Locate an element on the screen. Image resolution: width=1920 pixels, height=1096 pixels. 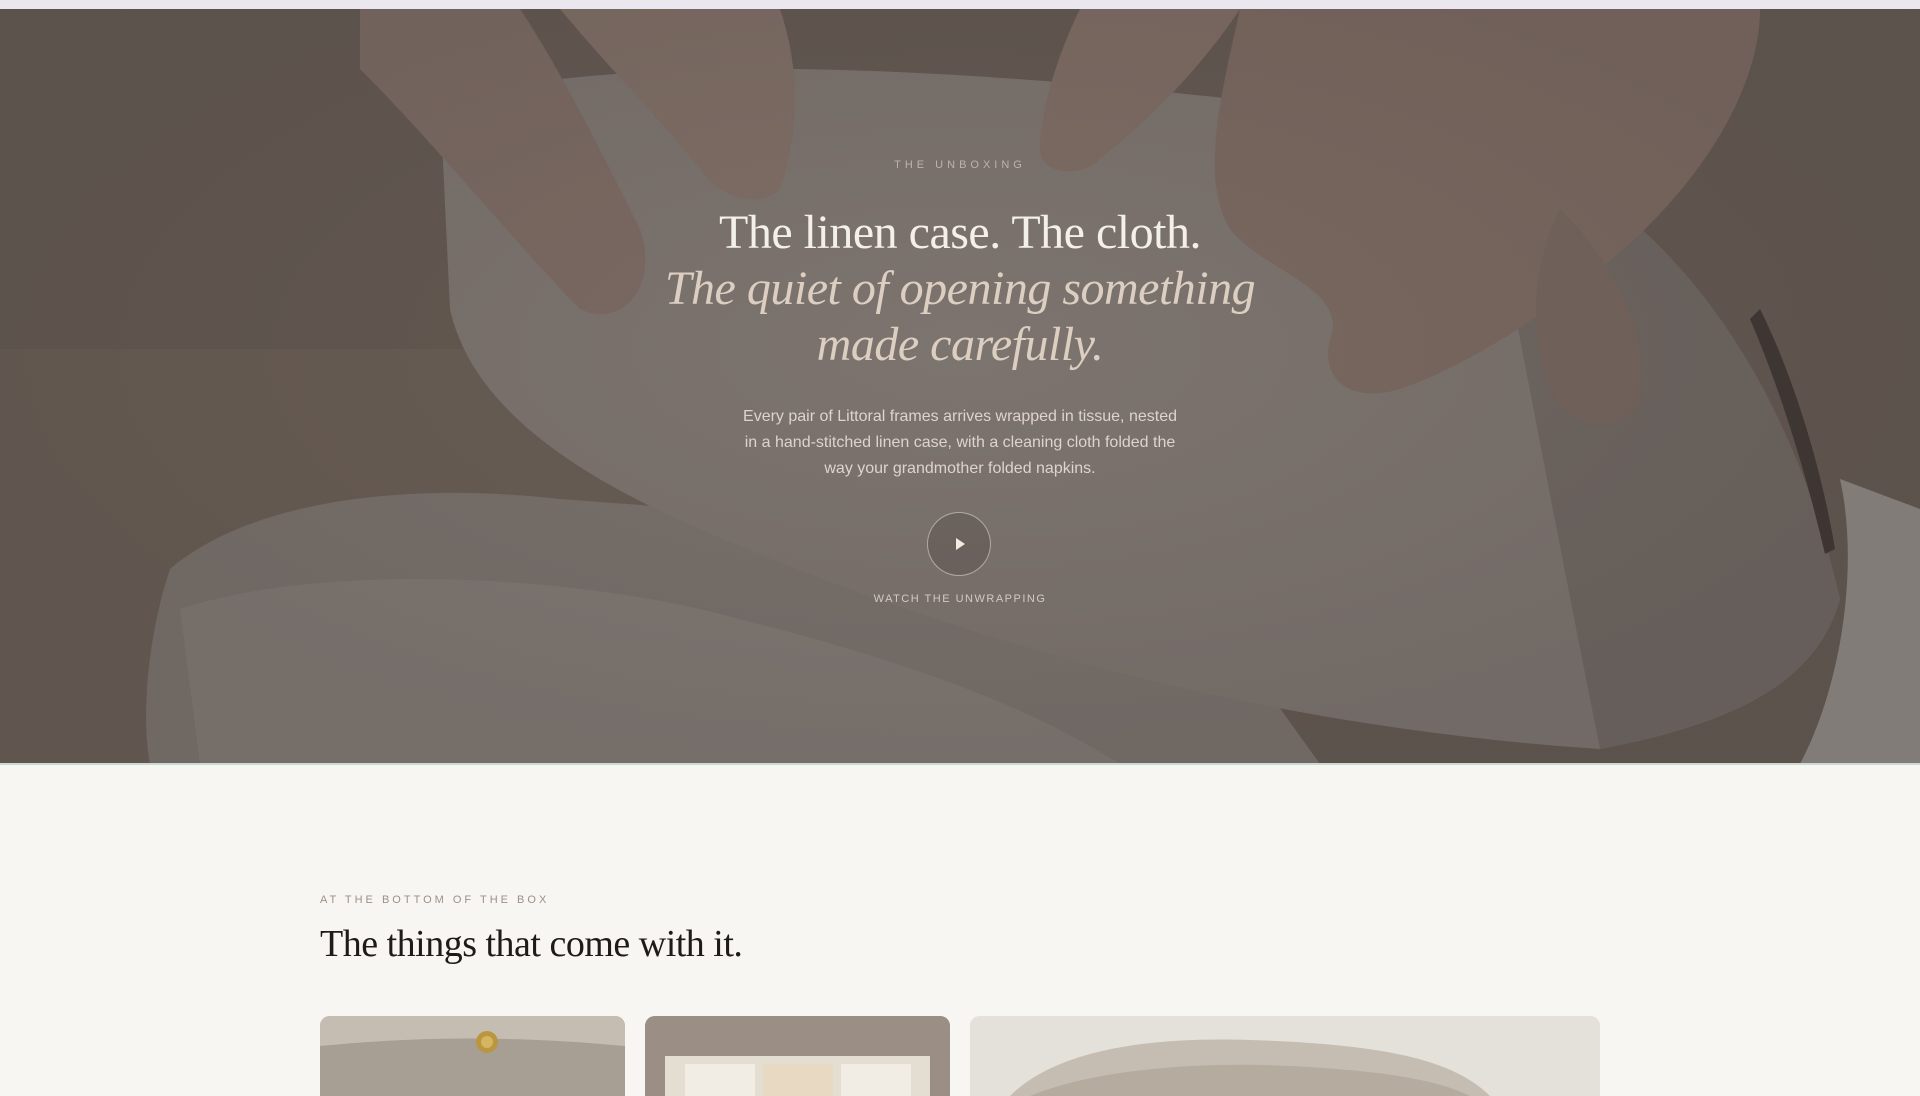
hero-title-italic-2: made carefully. is located at coordinates (960, 344).